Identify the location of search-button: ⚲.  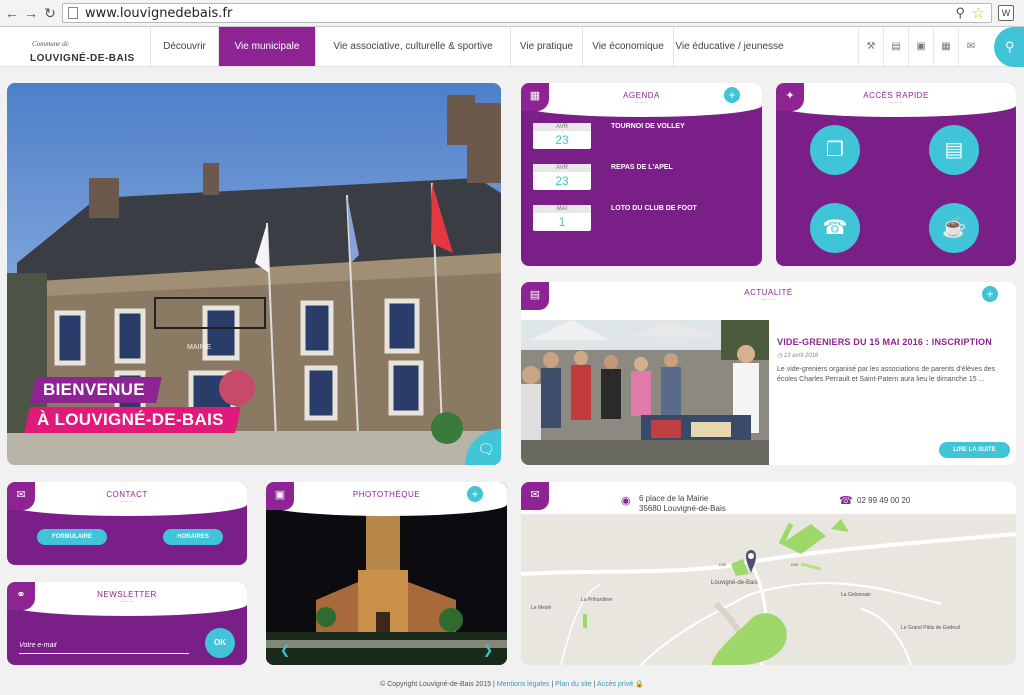
(1009, 47).